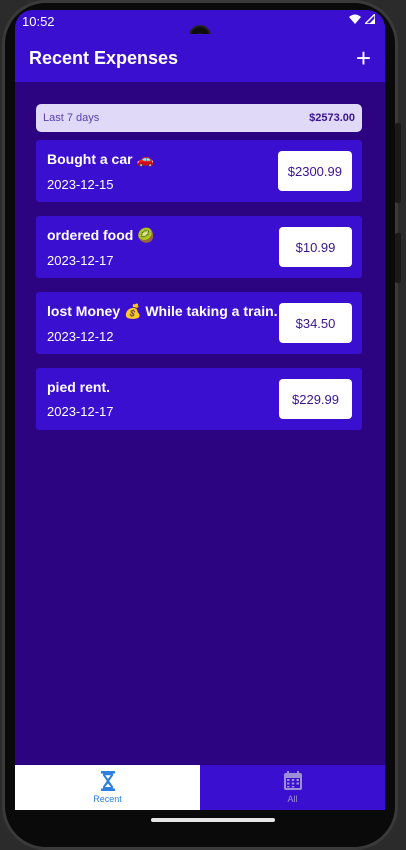 The image size is (406, 850). Describe the element at coordinates (332, 118) in the screenshot. I see `summary-total: $2573.00` at that location.